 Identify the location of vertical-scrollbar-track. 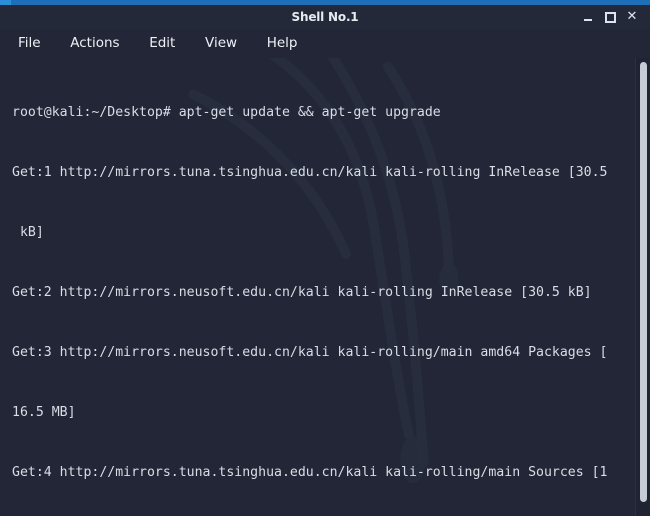
(642, 287).